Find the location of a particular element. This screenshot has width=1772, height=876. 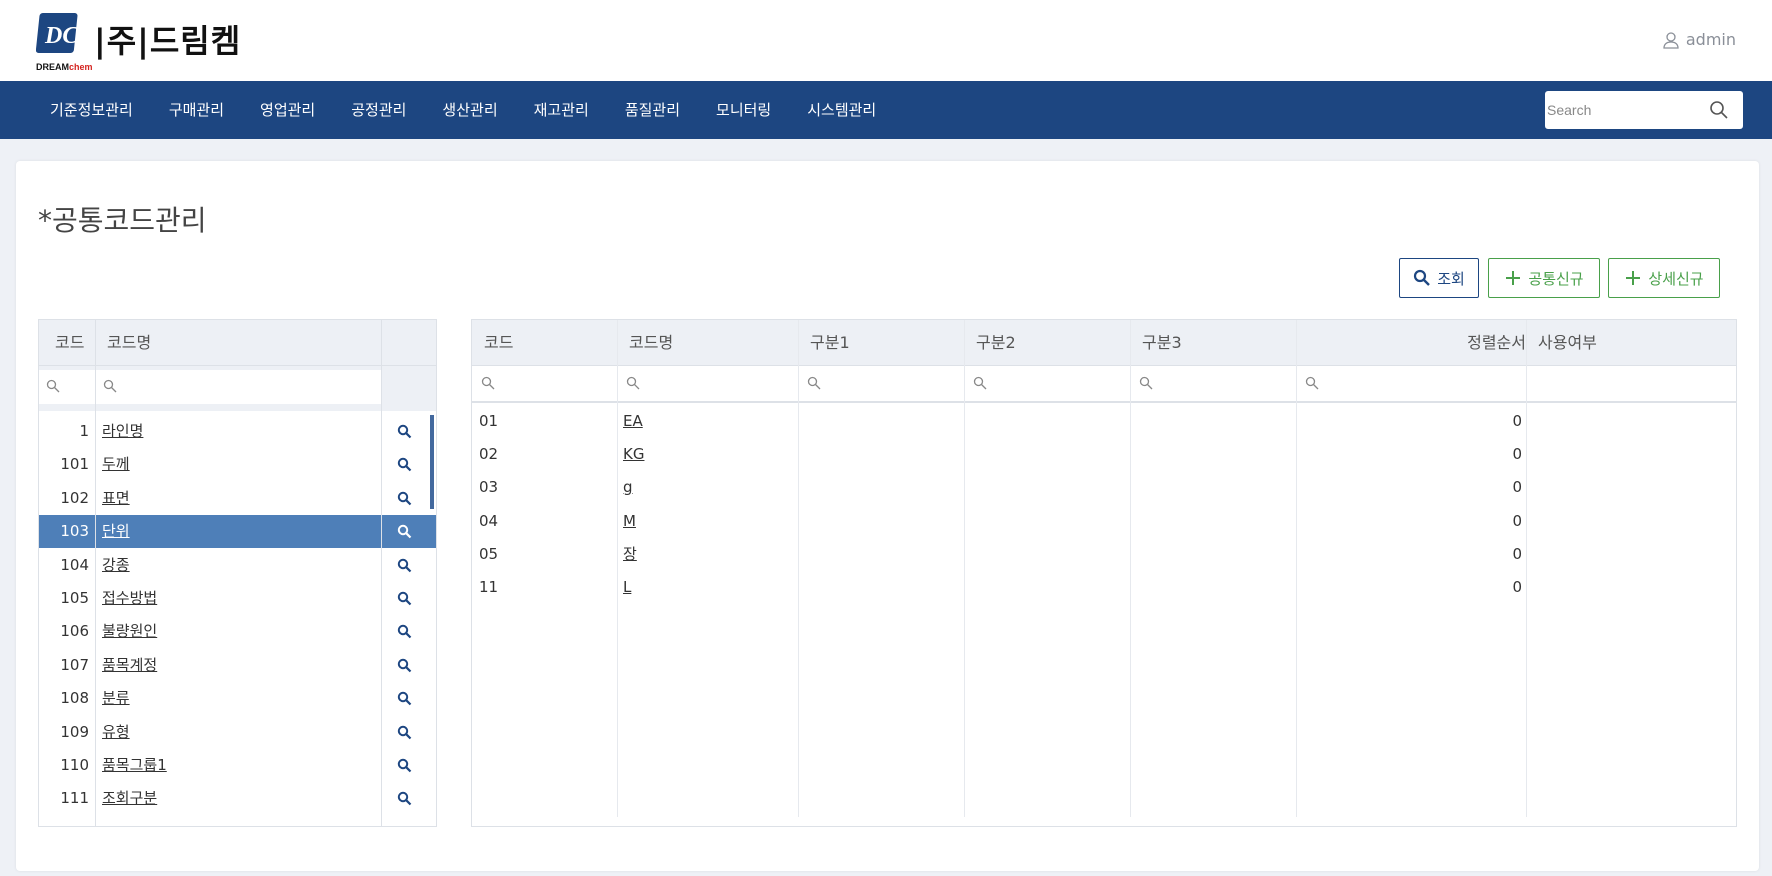

common-code-new-button: 공통신규 is located at coordinates (1544, 278).